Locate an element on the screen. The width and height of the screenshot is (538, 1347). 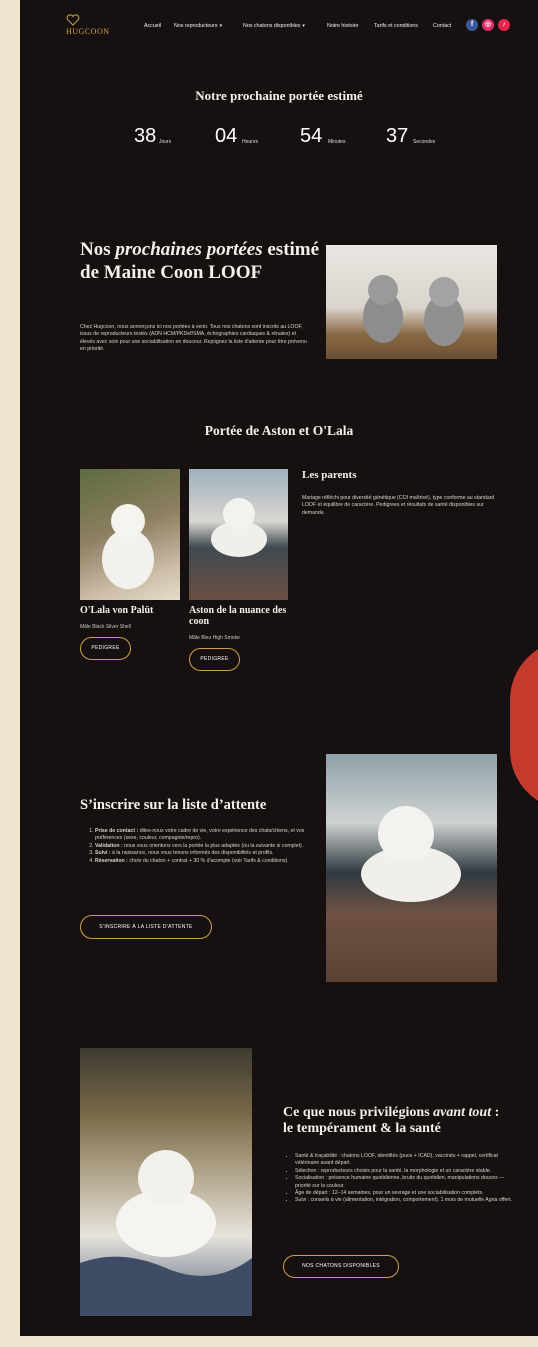
title-part: Ce que nous privilégions is located at coordinates (358, 1112).